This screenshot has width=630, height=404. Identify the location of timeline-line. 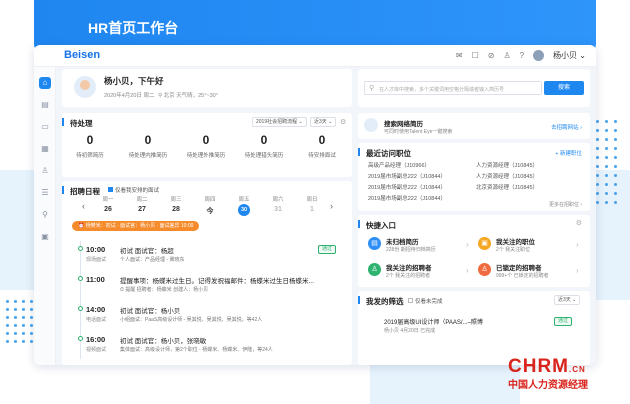
(80, 300).